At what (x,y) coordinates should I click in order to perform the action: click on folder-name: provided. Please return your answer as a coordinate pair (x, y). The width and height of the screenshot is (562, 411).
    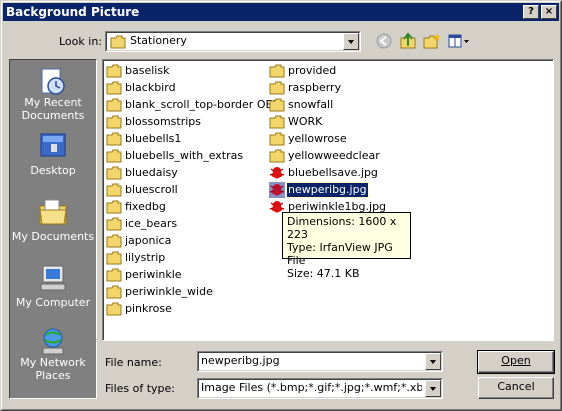
    Looking at the image, I should click on (312, 70).